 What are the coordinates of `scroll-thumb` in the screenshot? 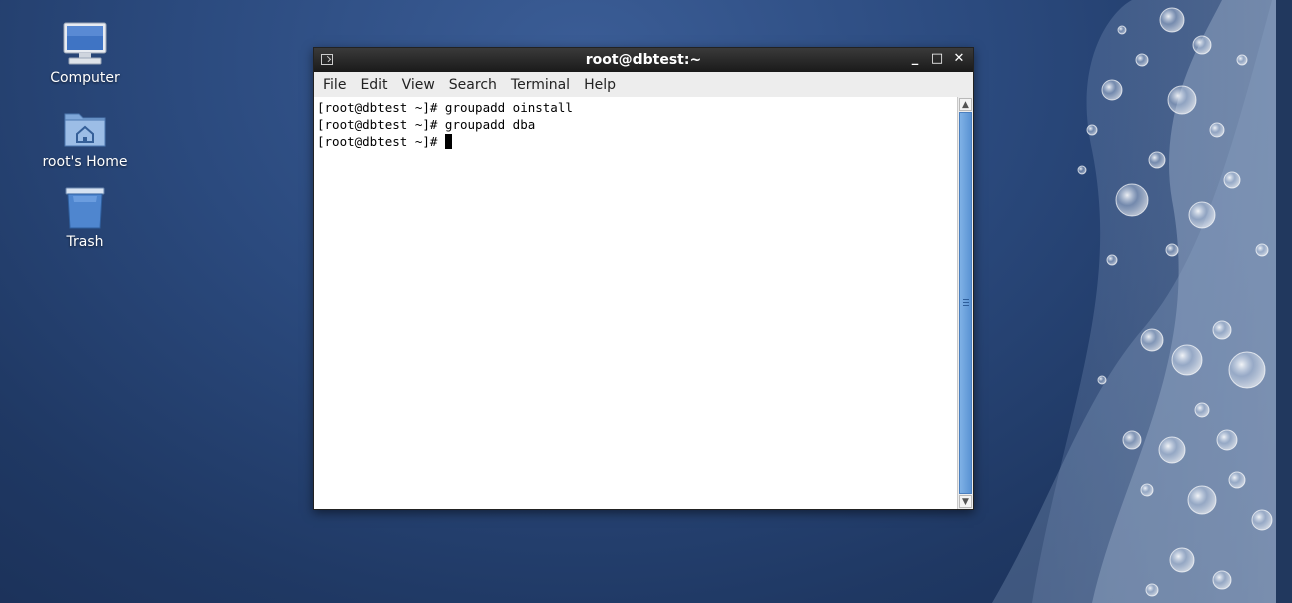 It's located at (965, 303).